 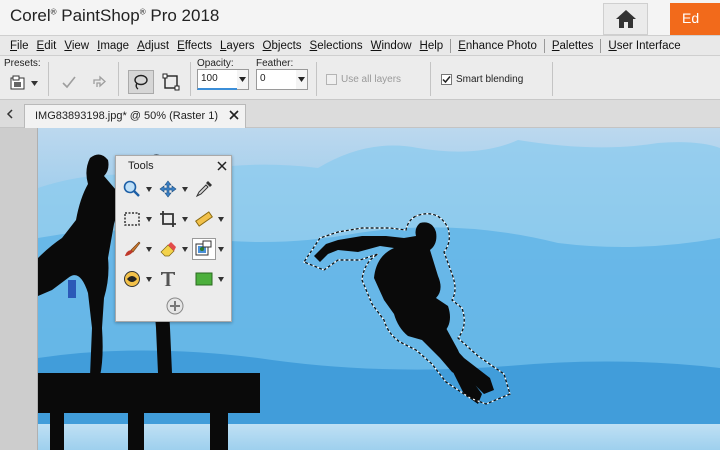 I want to click on shape-tool, so click(x=204, y=279).